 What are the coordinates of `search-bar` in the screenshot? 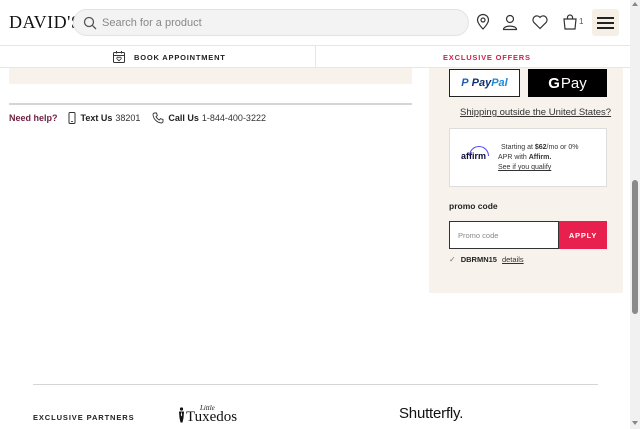 It's located at (271, 22).